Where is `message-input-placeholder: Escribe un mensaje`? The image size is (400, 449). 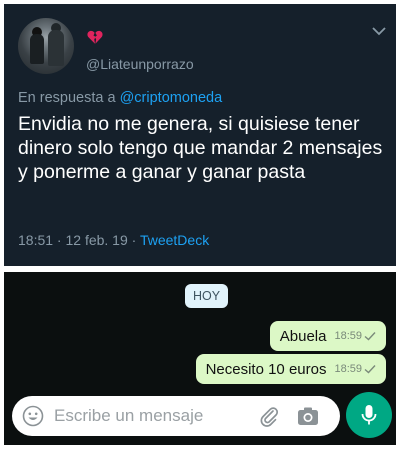
message-input-placeholder: Escribe un mensaje is located at coordinates (128, 416).